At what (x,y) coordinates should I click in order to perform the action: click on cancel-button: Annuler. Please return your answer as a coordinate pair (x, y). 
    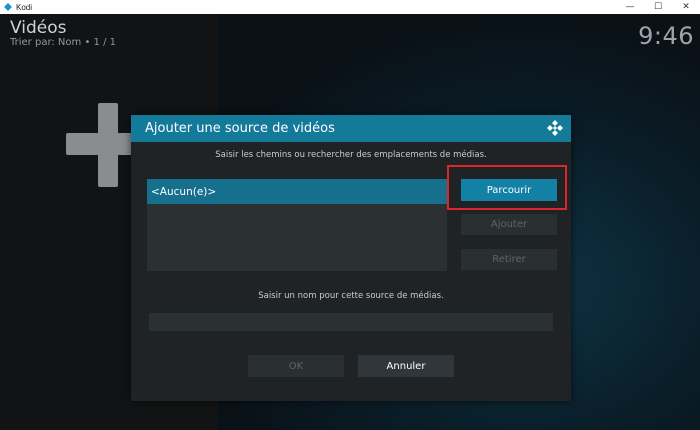
    Looking at the image, I should click on (406, 366).